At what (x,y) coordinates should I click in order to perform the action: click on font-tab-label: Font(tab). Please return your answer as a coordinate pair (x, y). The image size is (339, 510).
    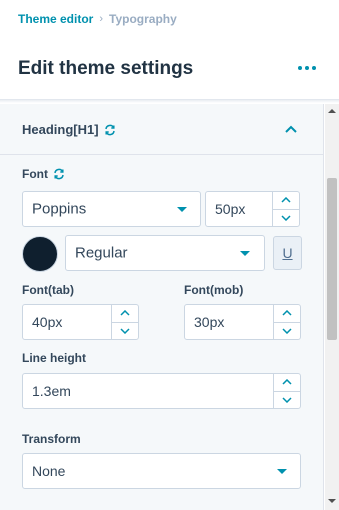
    Looking at the image, I should click on (48, 290).